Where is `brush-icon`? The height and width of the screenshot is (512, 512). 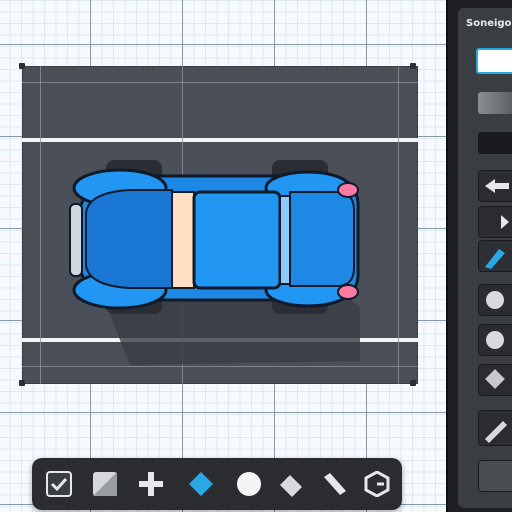 brush-icon is located at coordinates (496, 432).